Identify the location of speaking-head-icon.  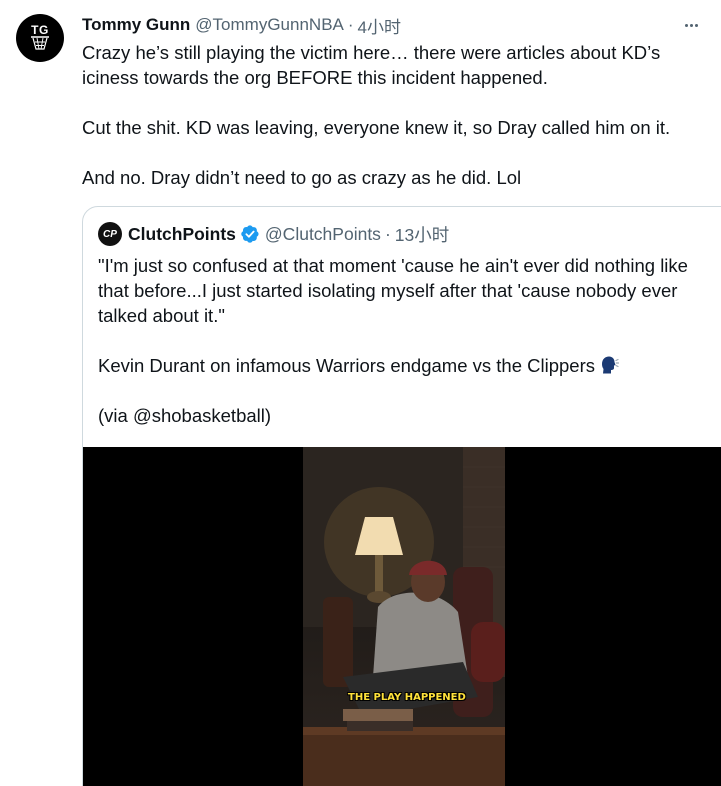
(610, 365).